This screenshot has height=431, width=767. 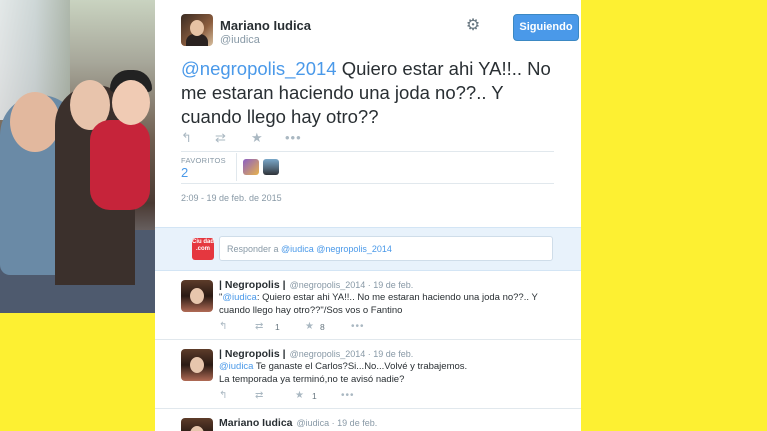 I want to click on reply-mentions: @iudica @negropolis_2014, so click(x=336, y=249).